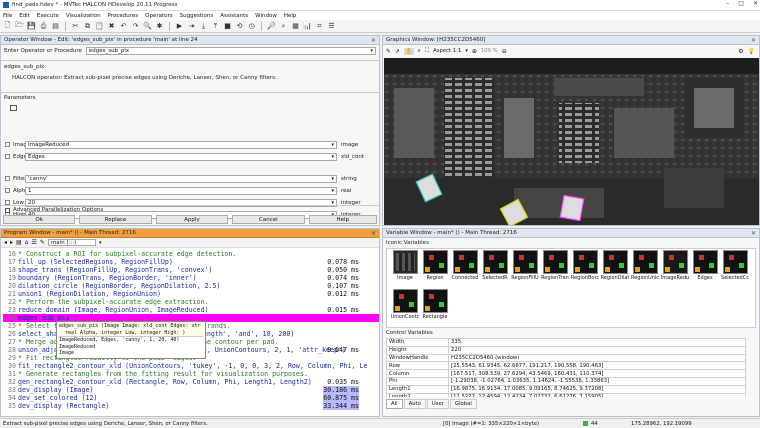 Image resolution: width=760 pixels, height=428 pixels. Describe the element at coordinates (7, 26) in the screenshot. I see `new-file-icon: 🗋` at that location.